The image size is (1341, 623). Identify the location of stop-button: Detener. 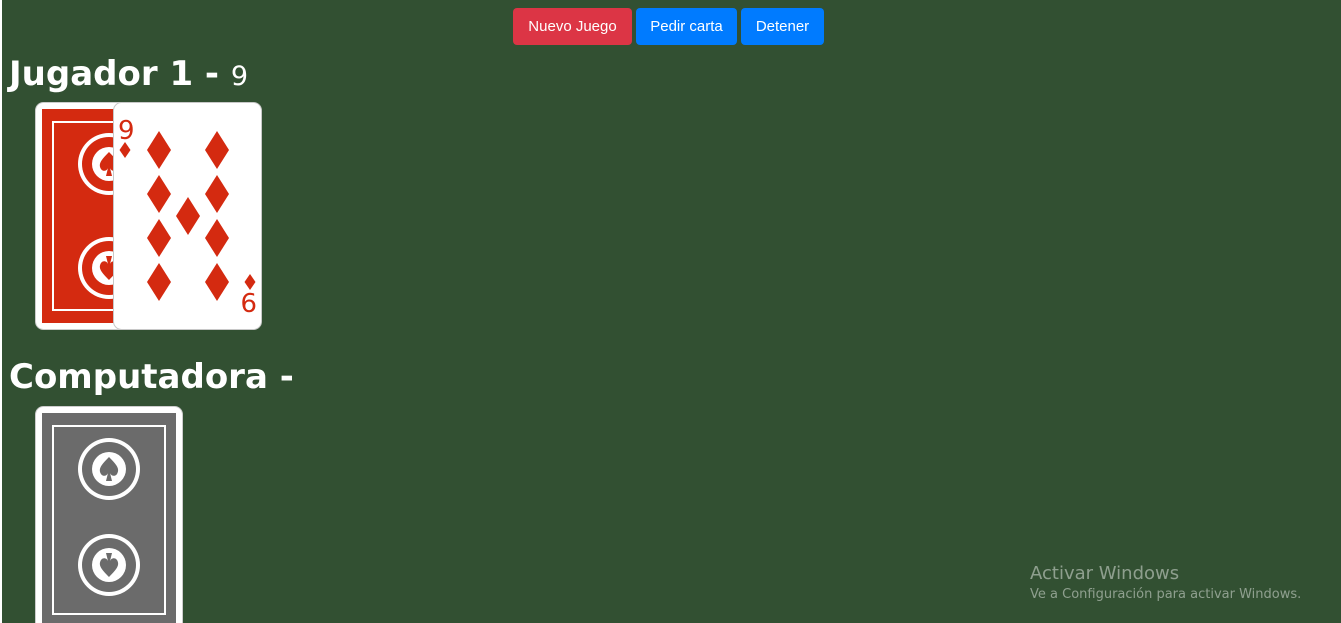
(782, 26).